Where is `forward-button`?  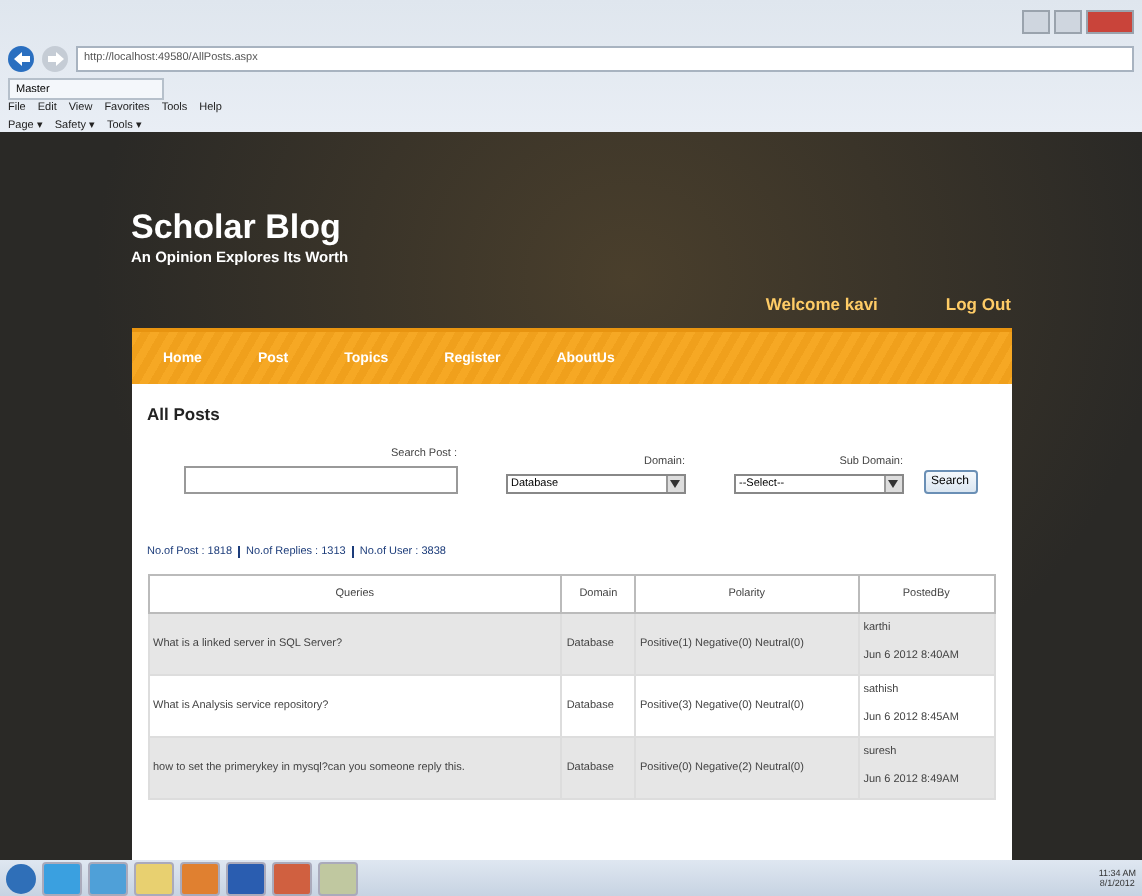 forward-button is located at coordinates (55, 58).